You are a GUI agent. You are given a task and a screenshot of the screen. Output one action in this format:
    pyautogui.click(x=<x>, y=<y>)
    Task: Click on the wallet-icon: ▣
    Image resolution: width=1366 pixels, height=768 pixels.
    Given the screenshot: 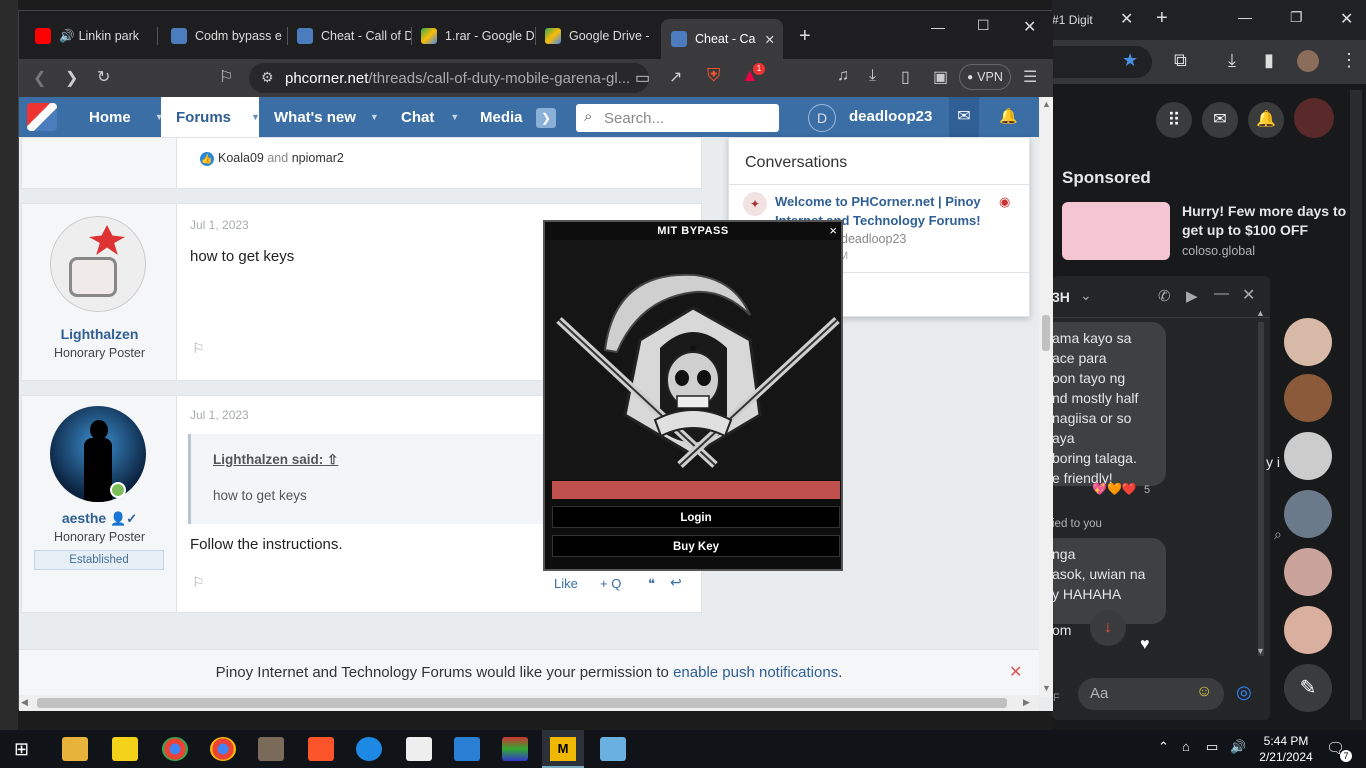 What is the action you would take?
    pyautogui.click(x=940, y=77)
    